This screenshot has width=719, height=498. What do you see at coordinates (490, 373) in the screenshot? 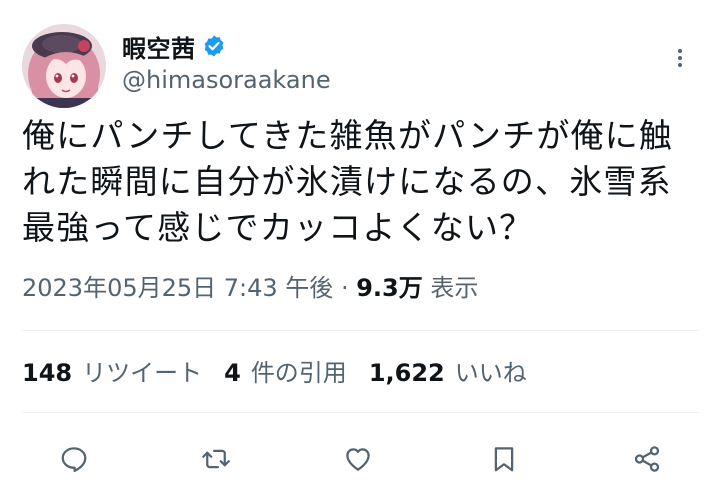
I see `likes-label: いいね` at bounding box center [490, 373].